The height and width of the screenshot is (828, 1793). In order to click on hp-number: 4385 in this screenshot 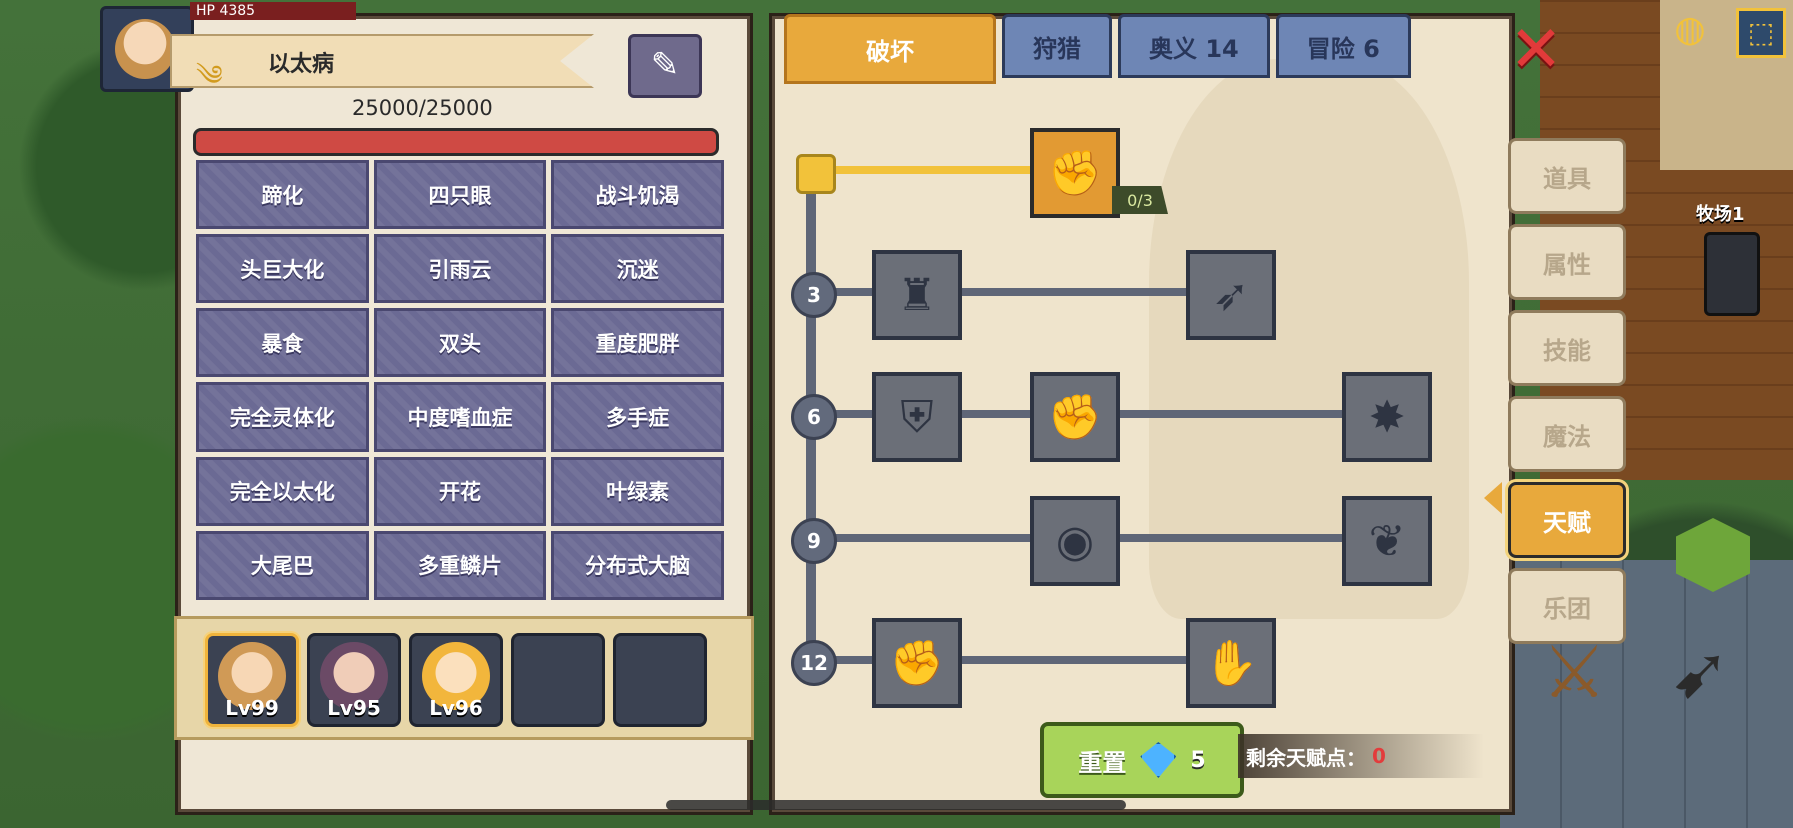, I will do `click(237, 11)`.